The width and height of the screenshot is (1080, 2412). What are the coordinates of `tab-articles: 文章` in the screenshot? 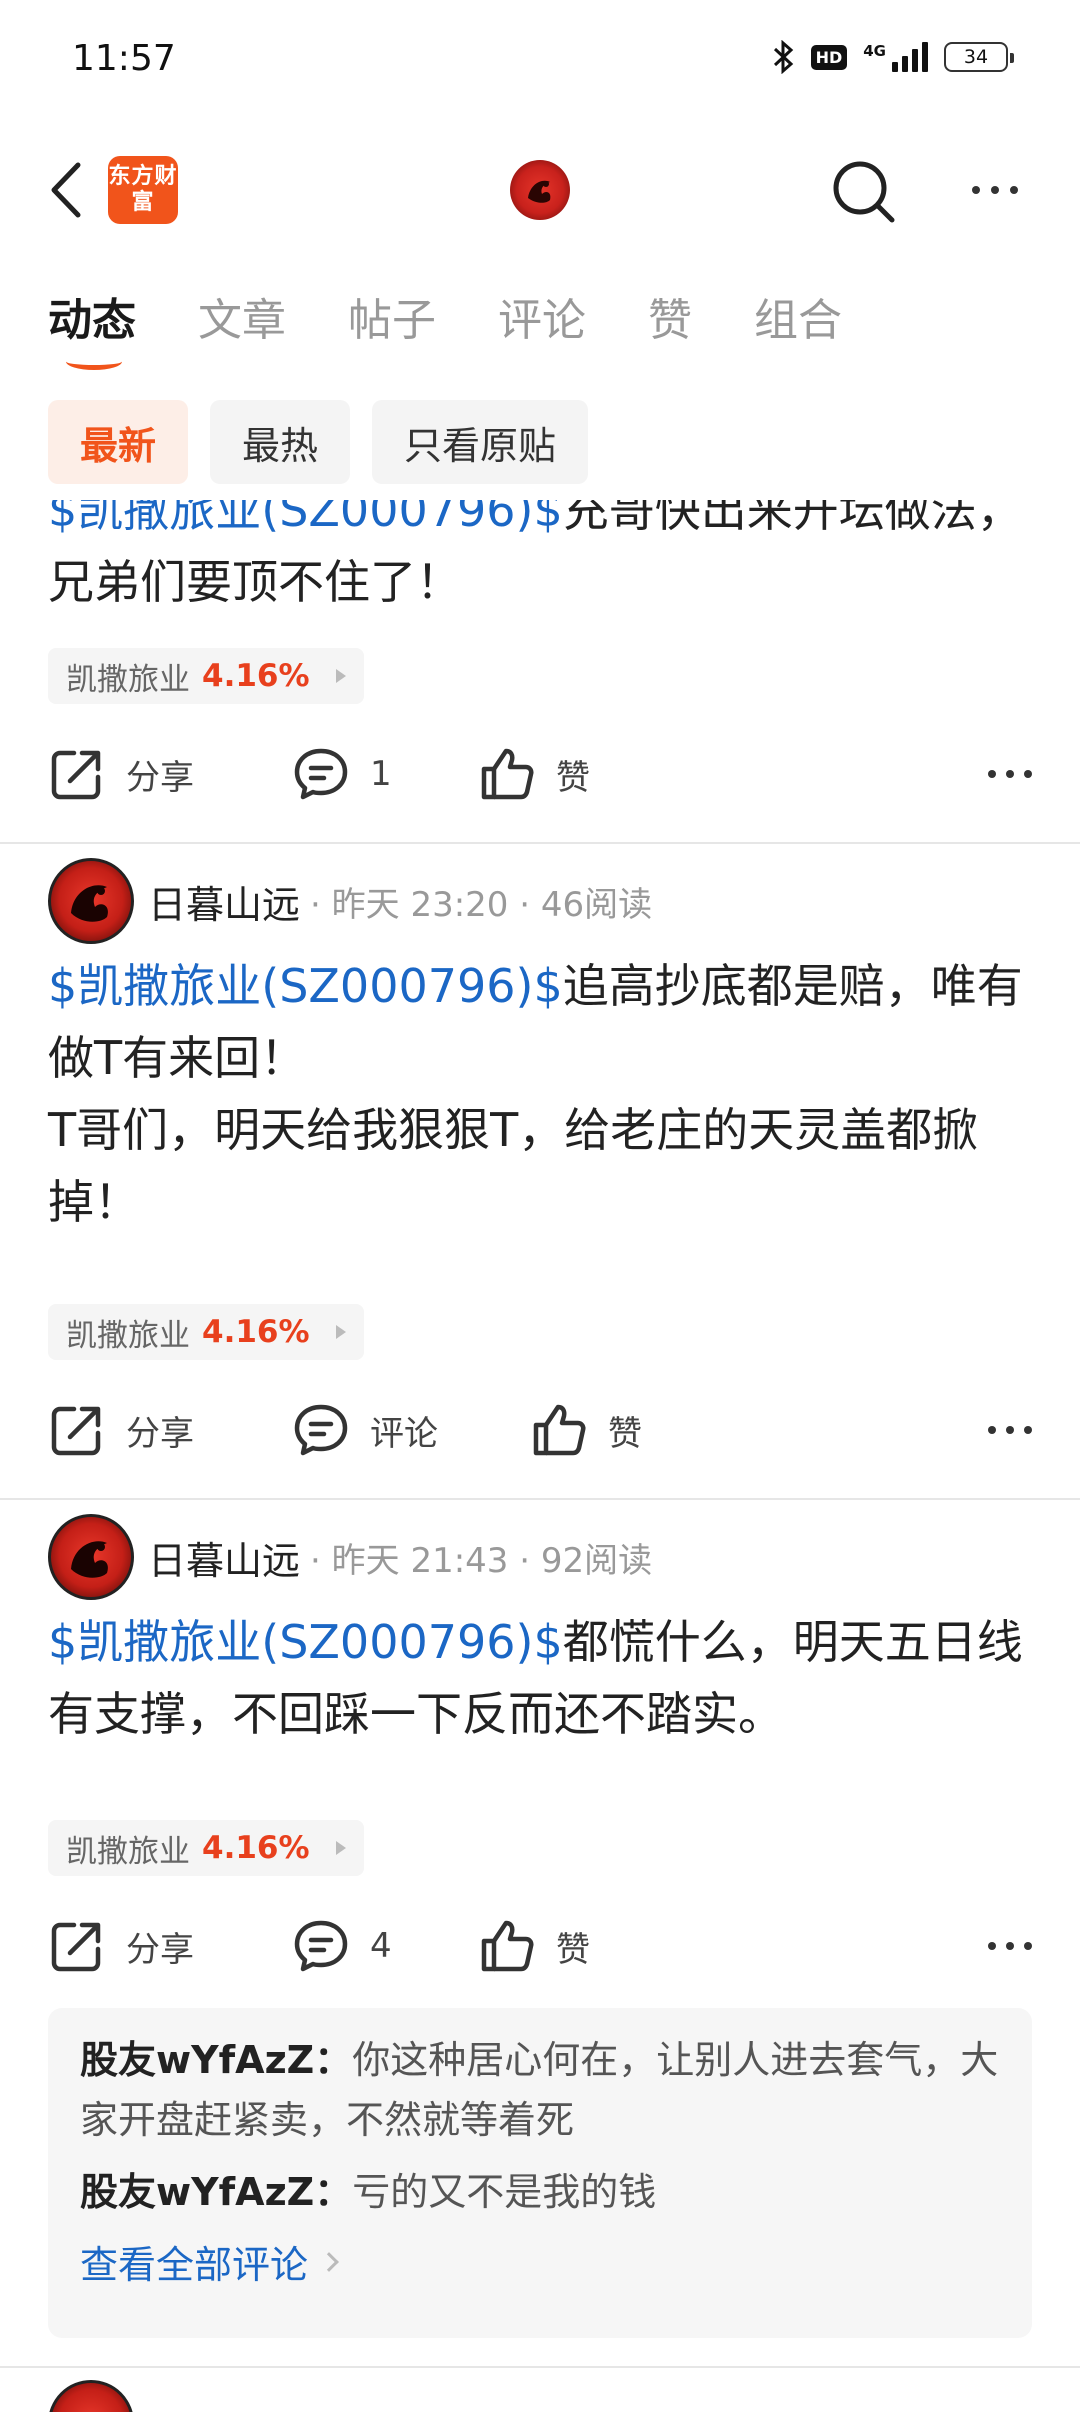 It's located at (242, 324).